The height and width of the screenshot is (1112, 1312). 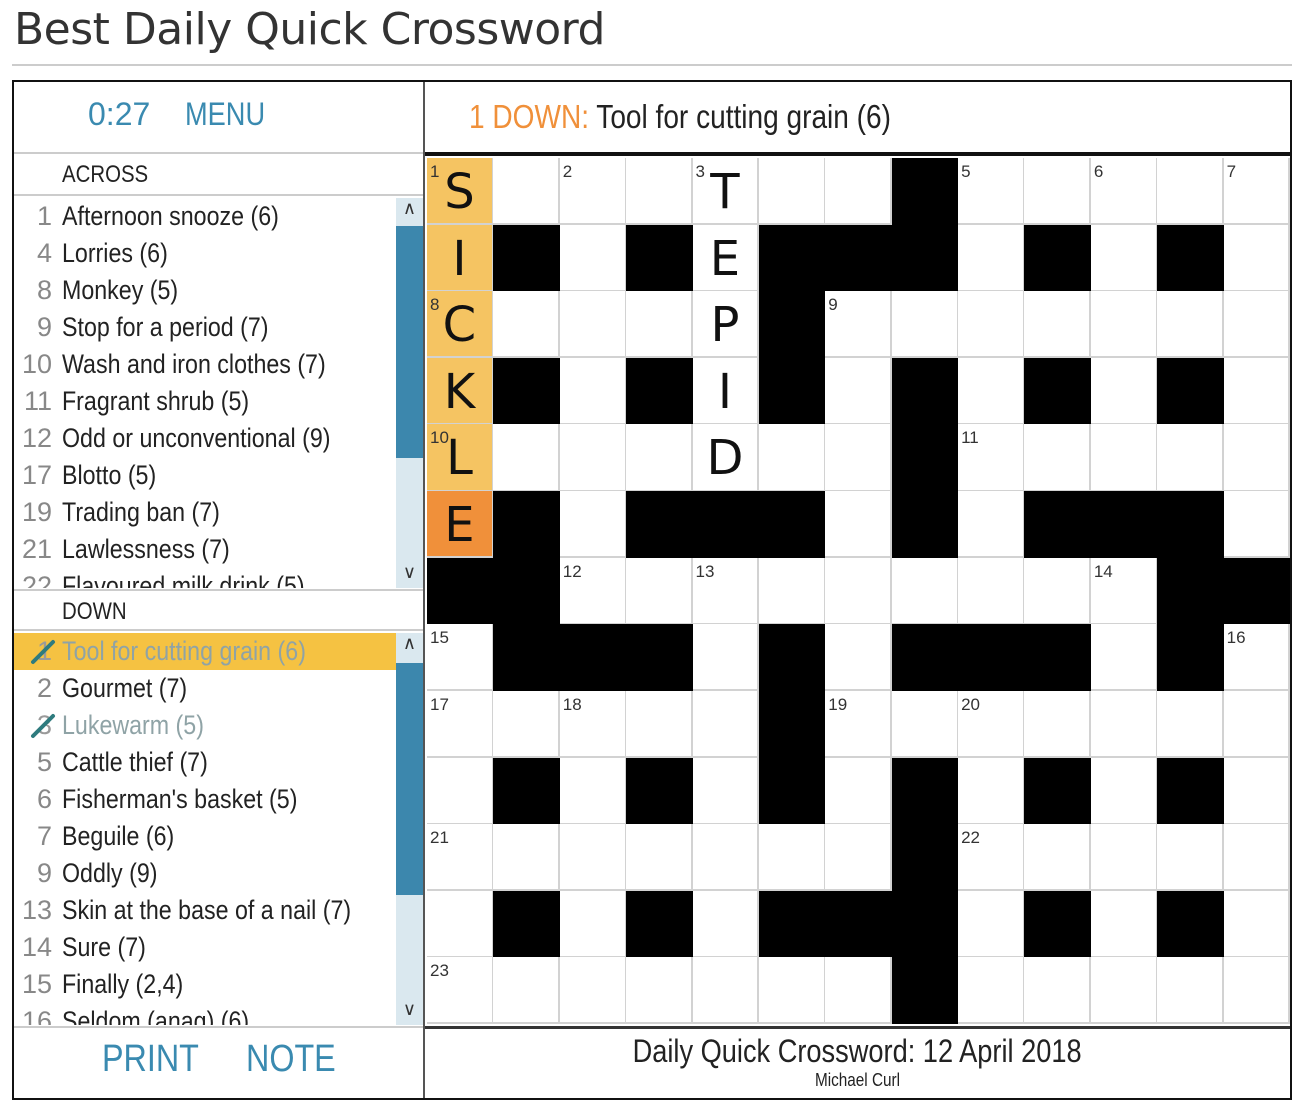 I want to click on grid-cell: 17, so click(x=460, y=724).